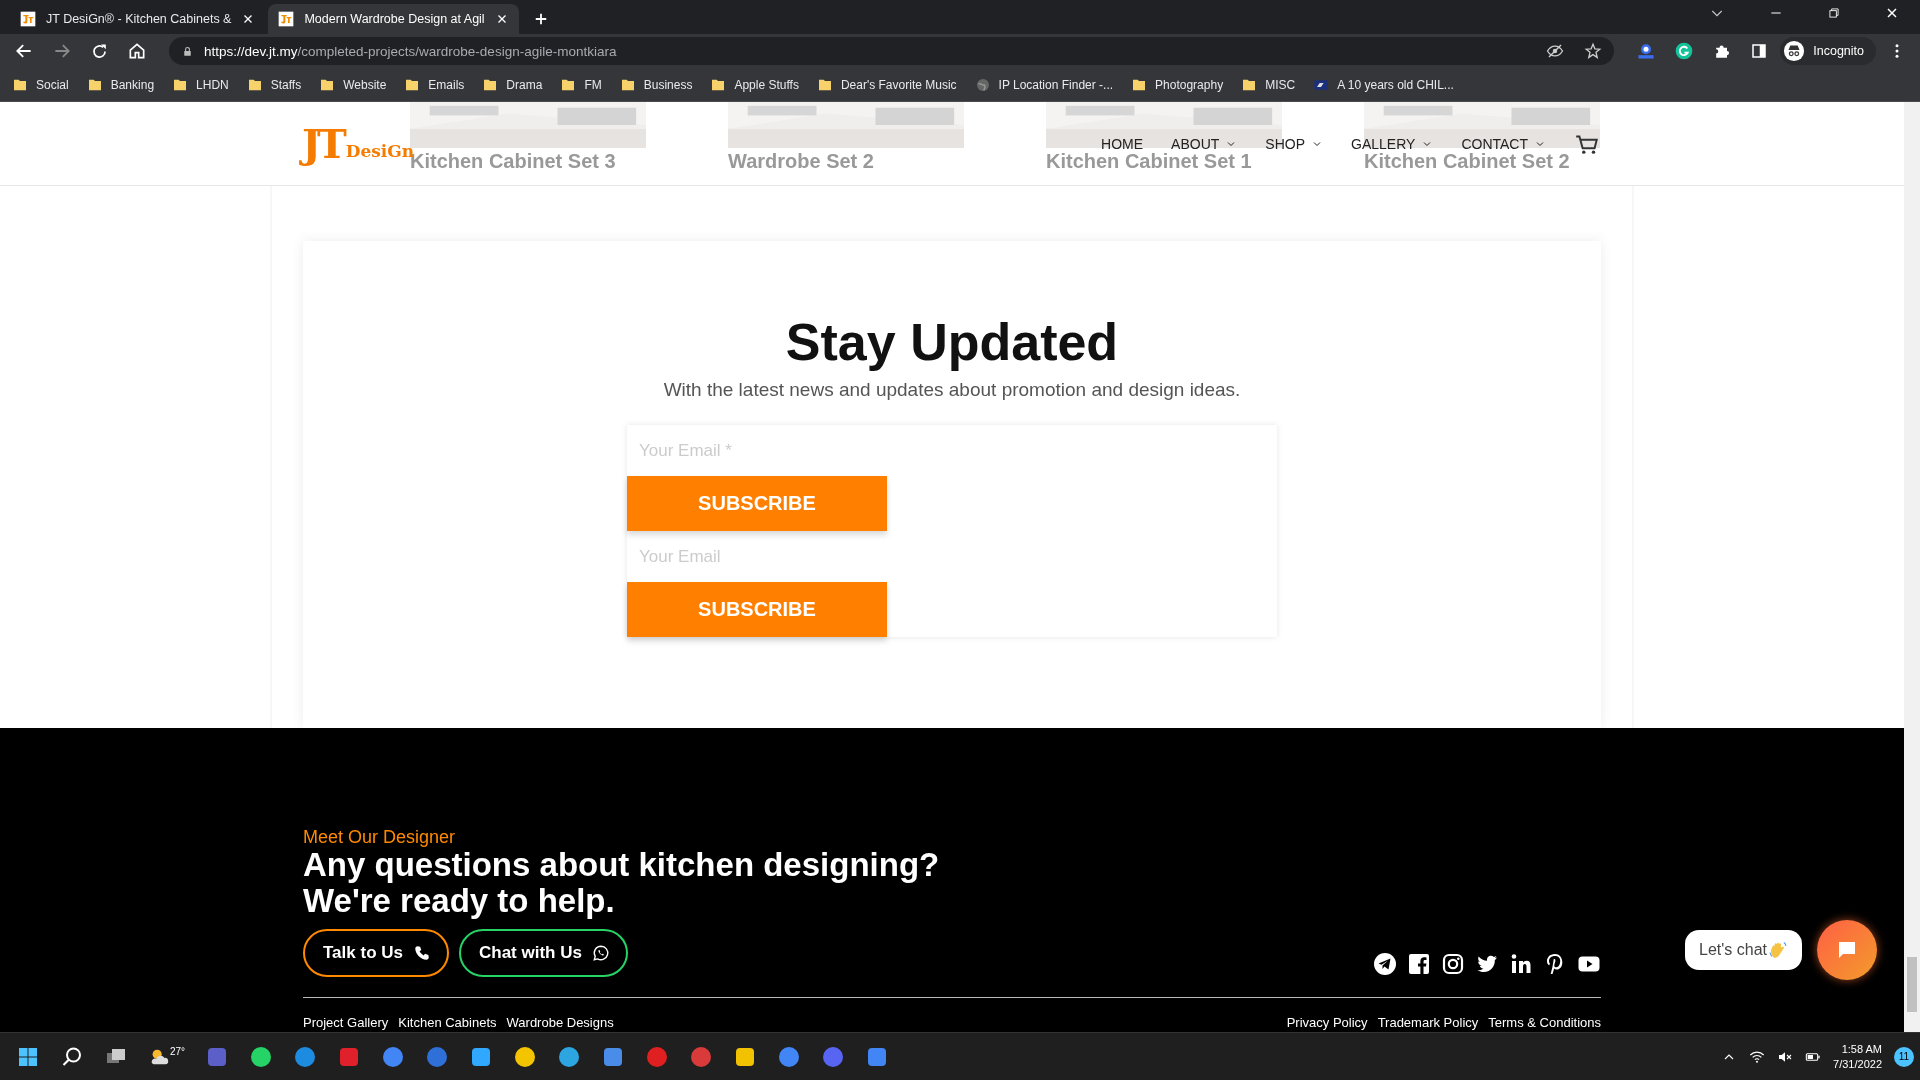 The height and width of the screenshot is (1080, 1920). I want to click on clock: 1:58 AM 7/31/2022, so click(1857, 1056).